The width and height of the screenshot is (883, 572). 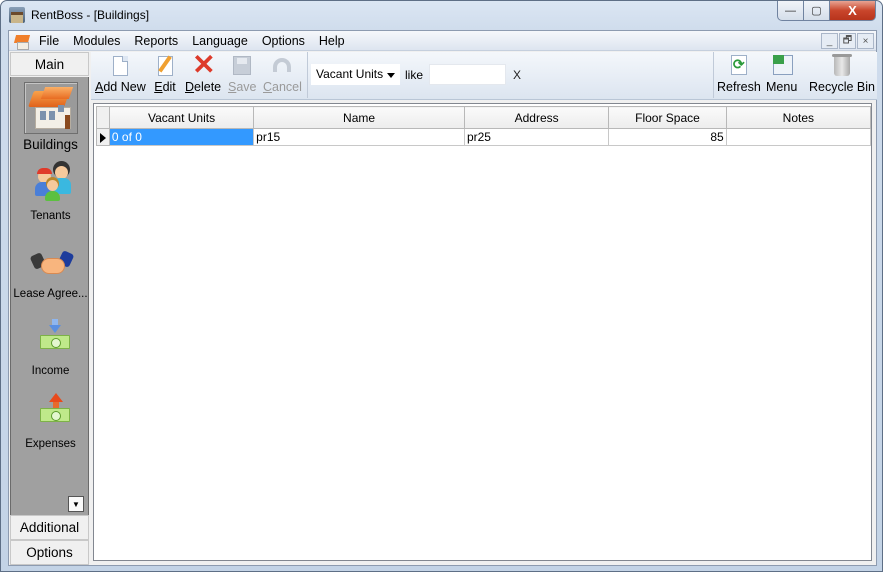 What do you see at coordinates (391, 75) in the screenshot?
I see `chevron-down-icon` at bounding box center [391, 75].